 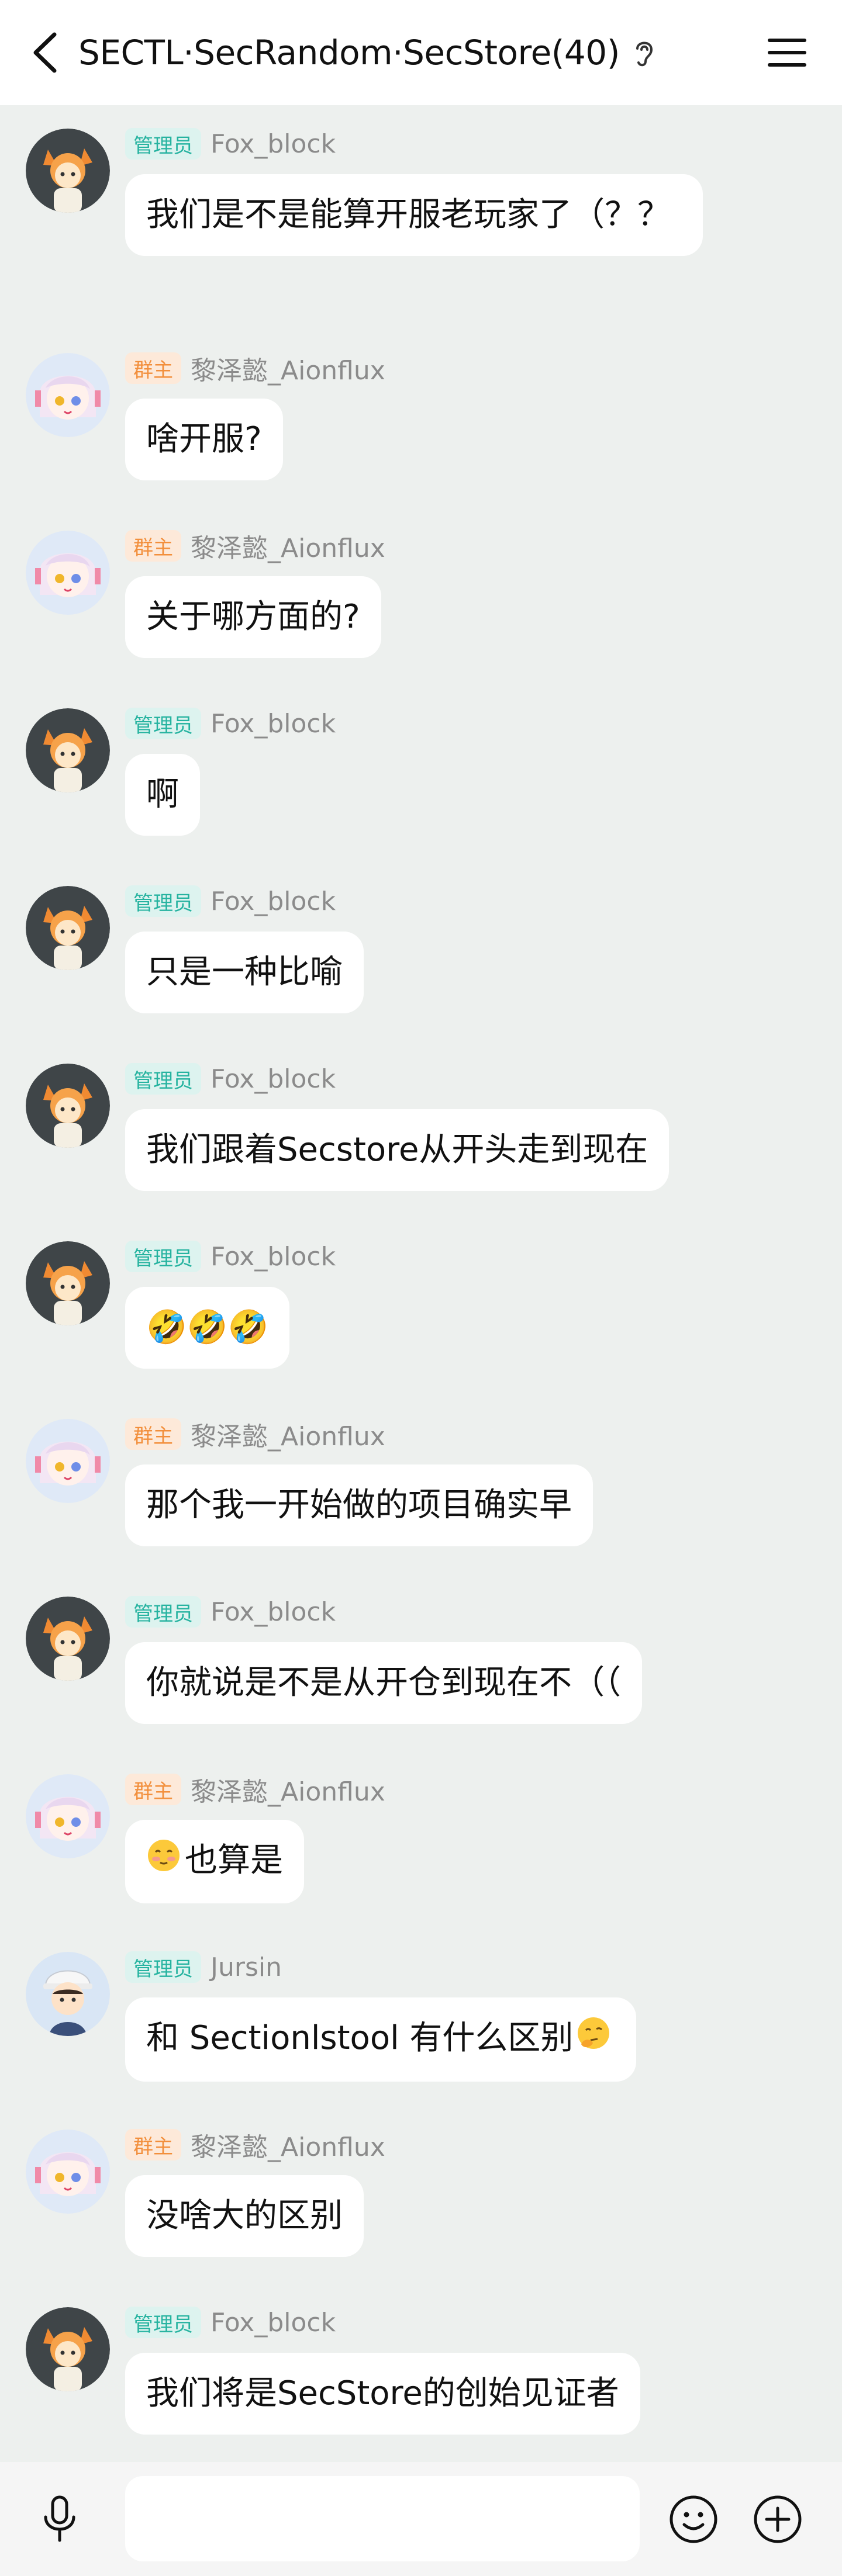 I want to click on message-text: 和 Sectionlstool 有什么区别, so click(x=360, y=2038).